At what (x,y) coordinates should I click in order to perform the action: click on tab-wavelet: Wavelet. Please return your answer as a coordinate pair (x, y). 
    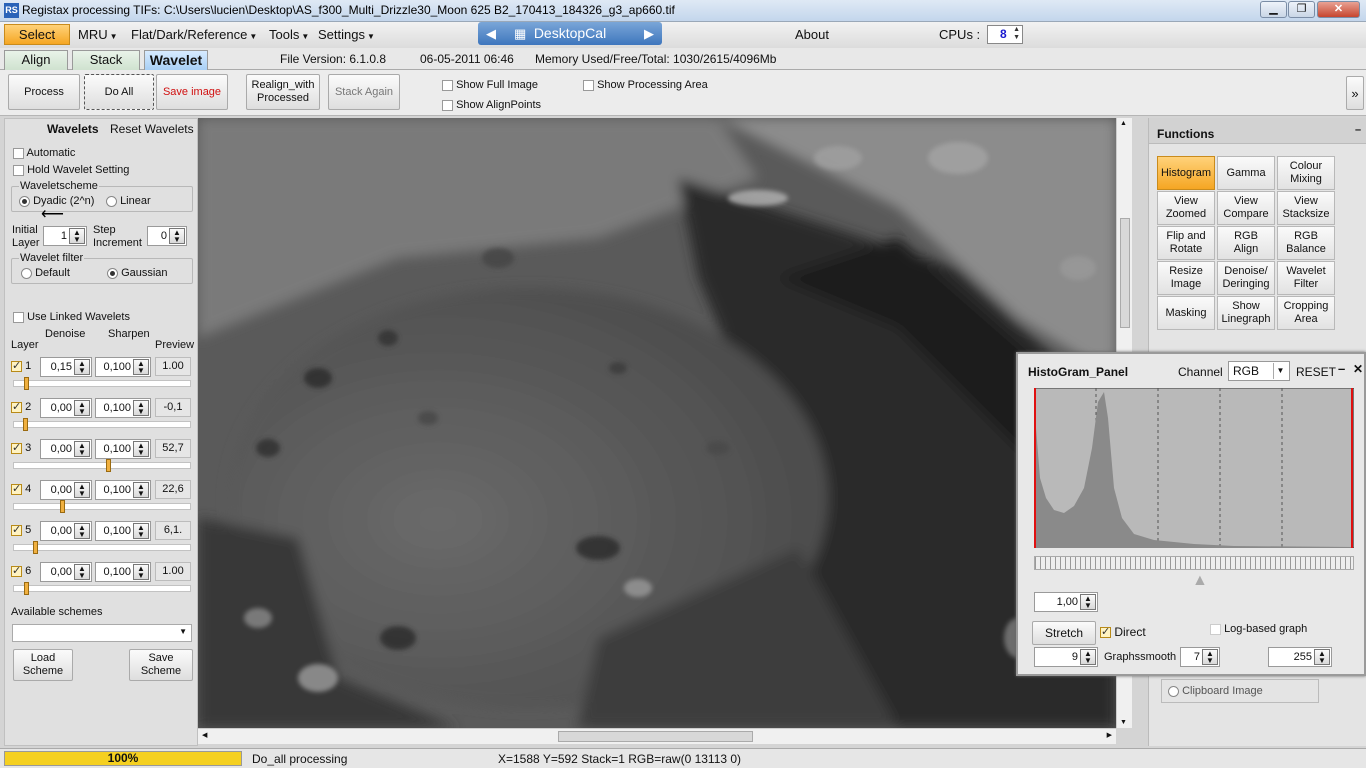
    Looking at the image, I should click on (176, 60).